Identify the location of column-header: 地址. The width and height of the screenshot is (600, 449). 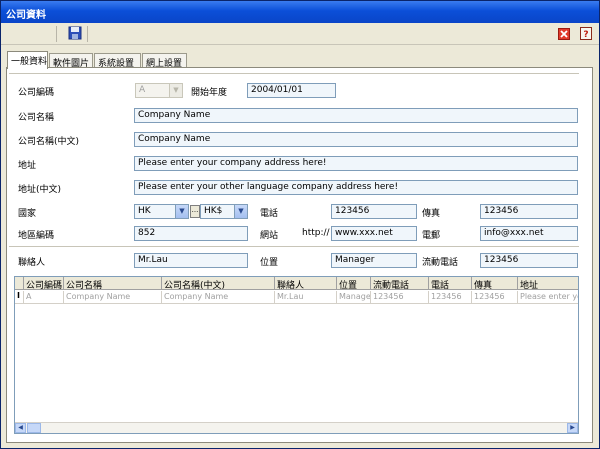
(548, 283).